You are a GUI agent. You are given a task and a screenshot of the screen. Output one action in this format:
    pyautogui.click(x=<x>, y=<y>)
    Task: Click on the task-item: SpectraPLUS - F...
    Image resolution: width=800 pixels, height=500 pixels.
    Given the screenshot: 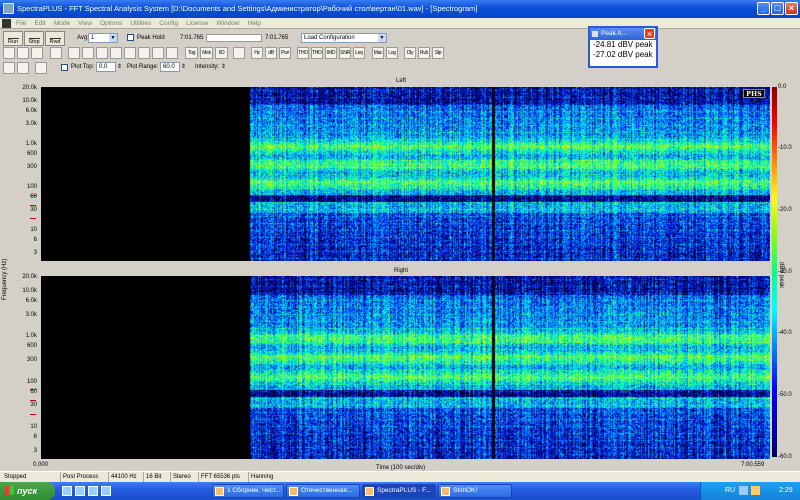 What is the action you would take?
    pyautogui.click(x=399, y=491)
    